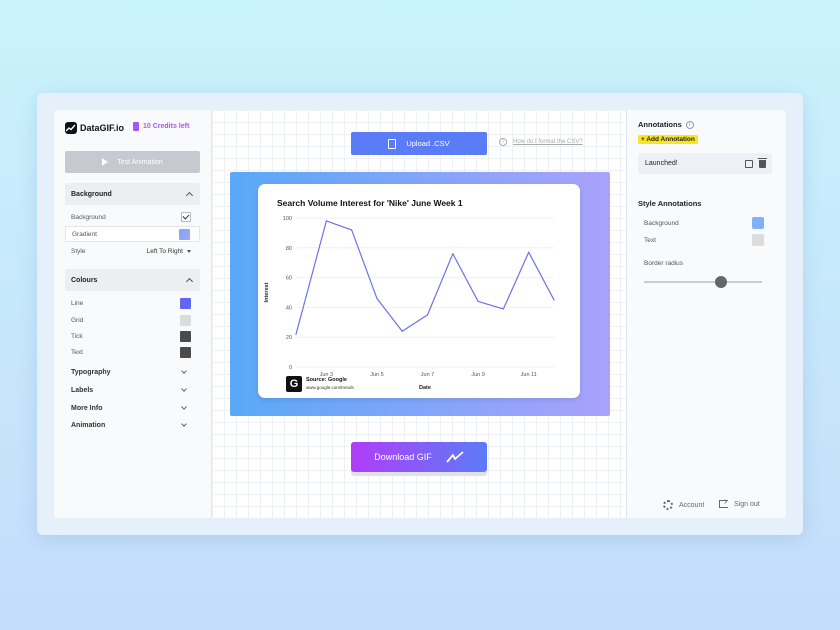 The width and height of the screenshot is (840, 630). I want to click on background-toggle-row: Background, so click(132, 217).